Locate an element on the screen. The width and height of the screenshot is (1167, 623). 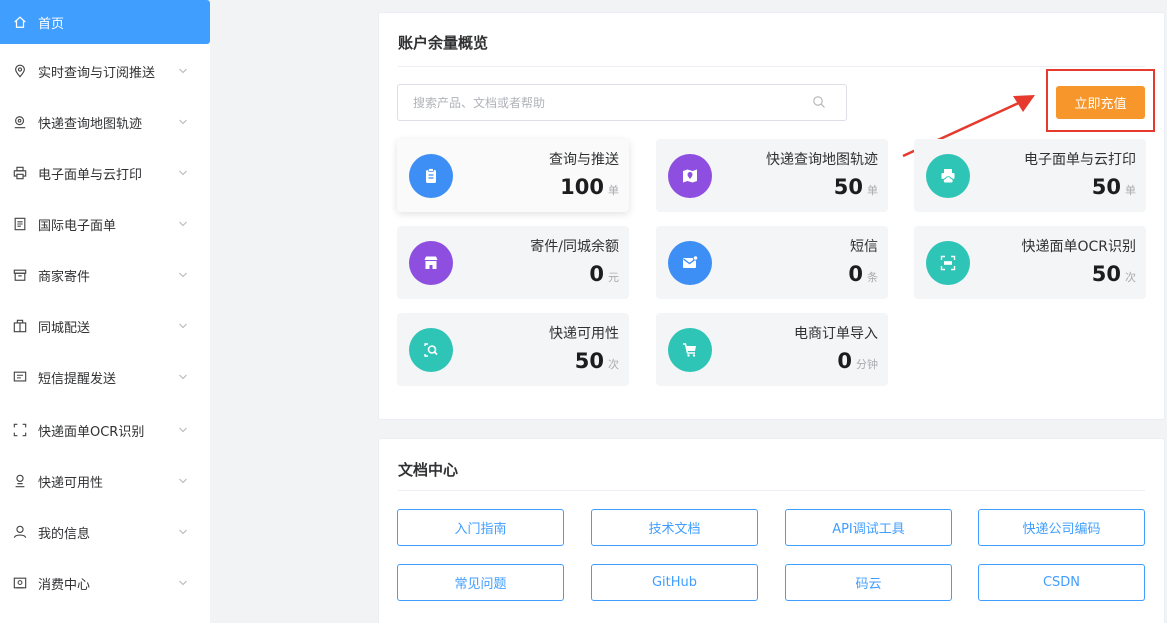
tile-value: 0元 is located at coordinates (604, 274).